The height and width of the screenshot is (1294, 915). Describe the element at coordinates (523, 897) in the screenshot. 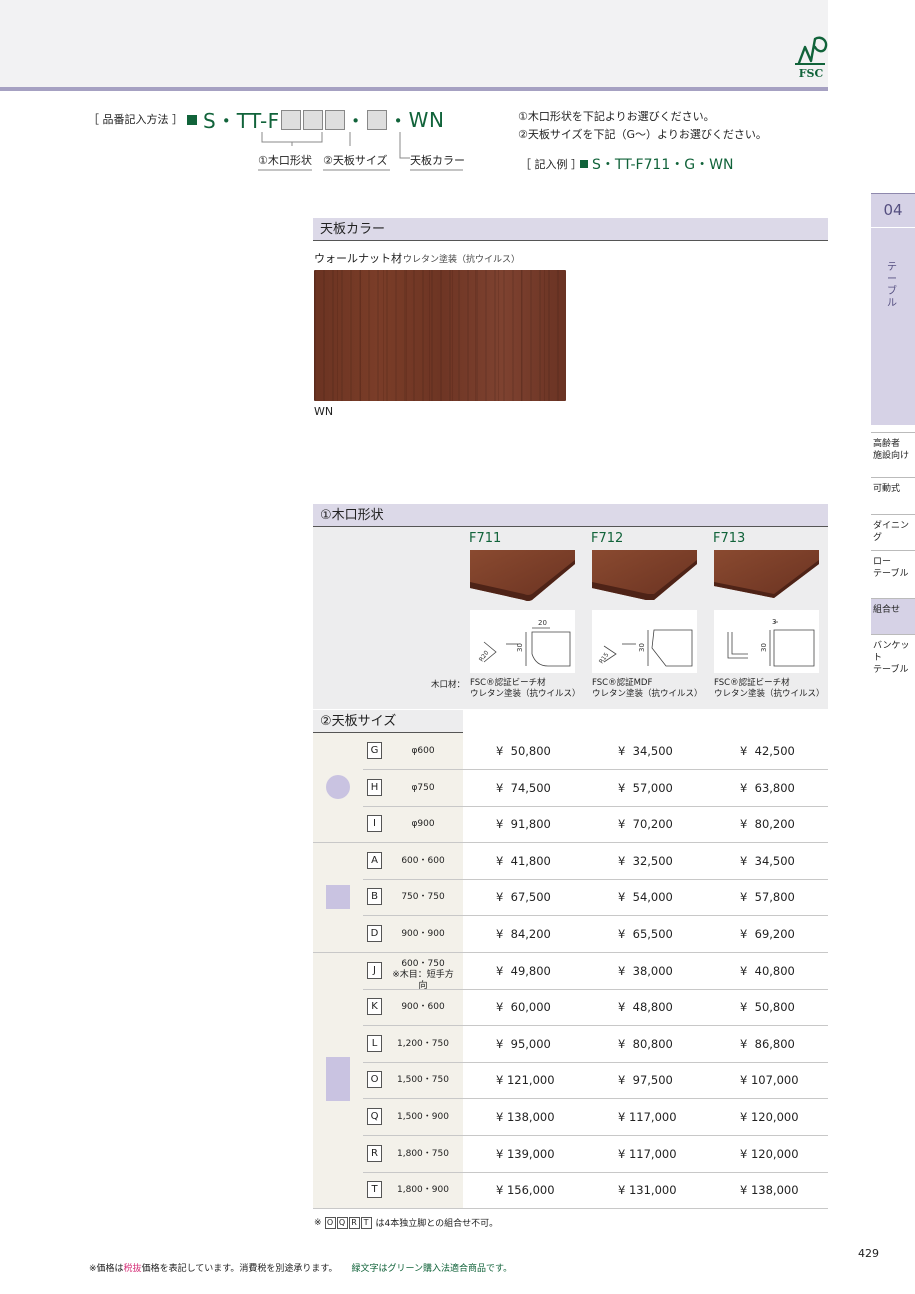

I see `price-f711: ¥ 67,500` at that location.